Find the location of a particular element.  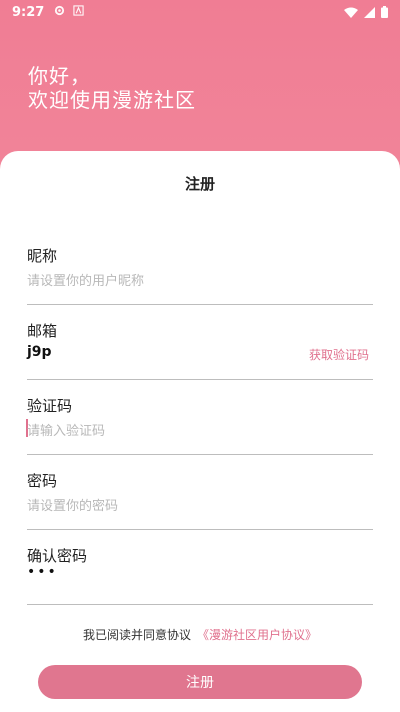

email-field: 邮箱 j9p 获取验证码 is located at coordinates (200, 350).